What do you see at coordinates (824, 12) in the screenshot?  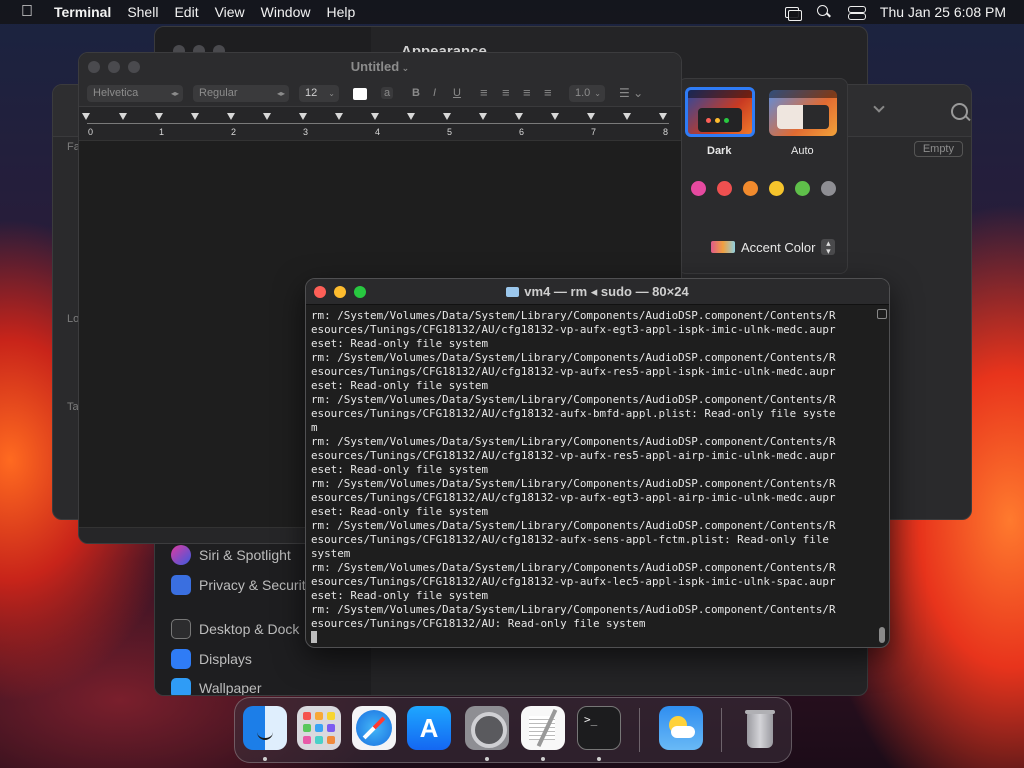 I see `spotlight-search-icon` at bounding box center [824, 12].